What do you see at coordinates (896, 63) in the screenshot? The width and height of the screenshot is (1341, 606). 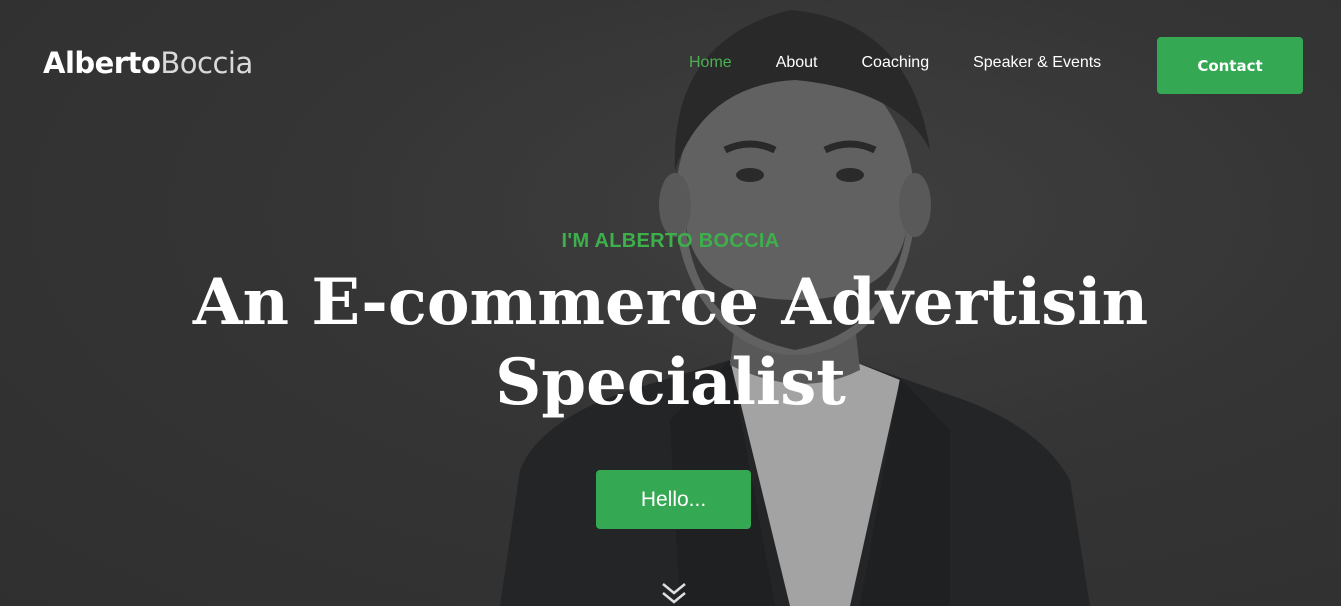 I see `nav-item-coaching: Coaching` at bounding box center [896, 63].